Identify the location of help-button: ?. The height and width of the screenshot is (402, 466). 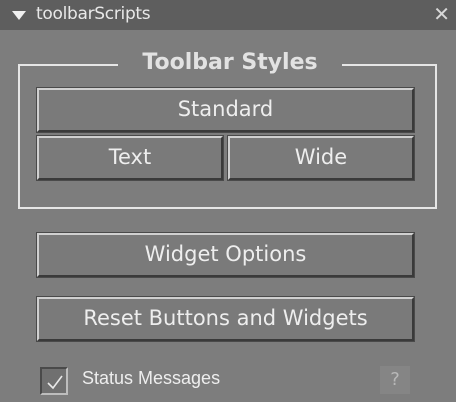
(395, 380).